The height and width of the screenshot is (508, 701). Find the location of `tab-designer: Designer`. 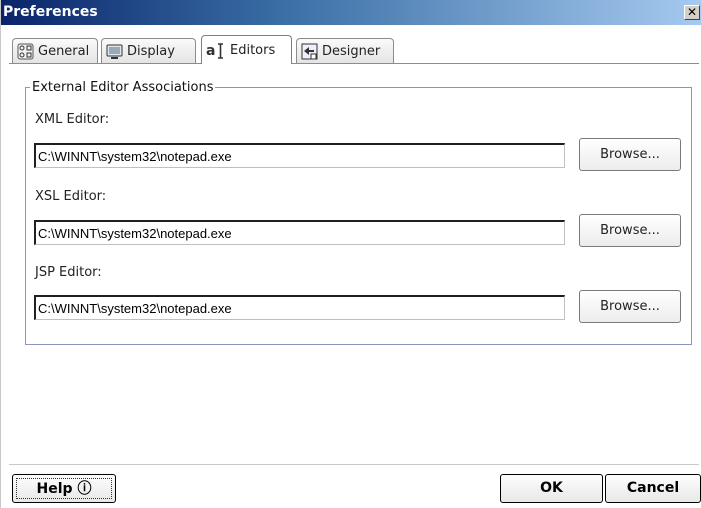

tab-designer: Designer is located at coordinates (345, 50).